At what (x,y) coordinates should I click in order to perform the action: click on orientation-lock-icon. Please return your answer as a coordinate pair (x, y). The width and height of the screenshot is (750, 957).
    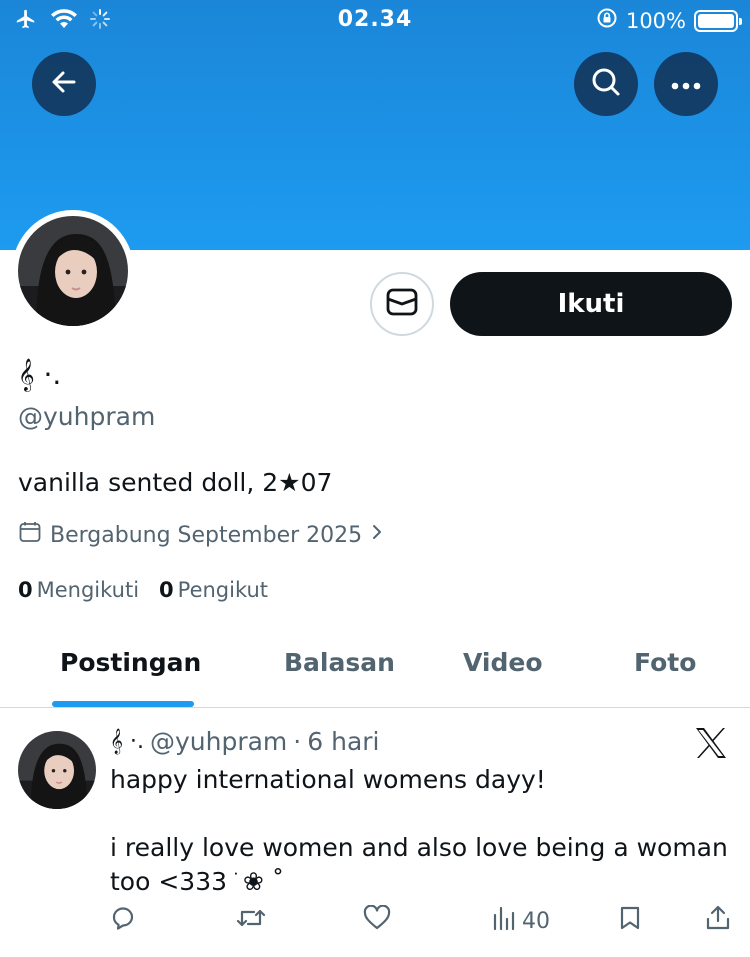
    Looking at the image, I should click on (607, 20).